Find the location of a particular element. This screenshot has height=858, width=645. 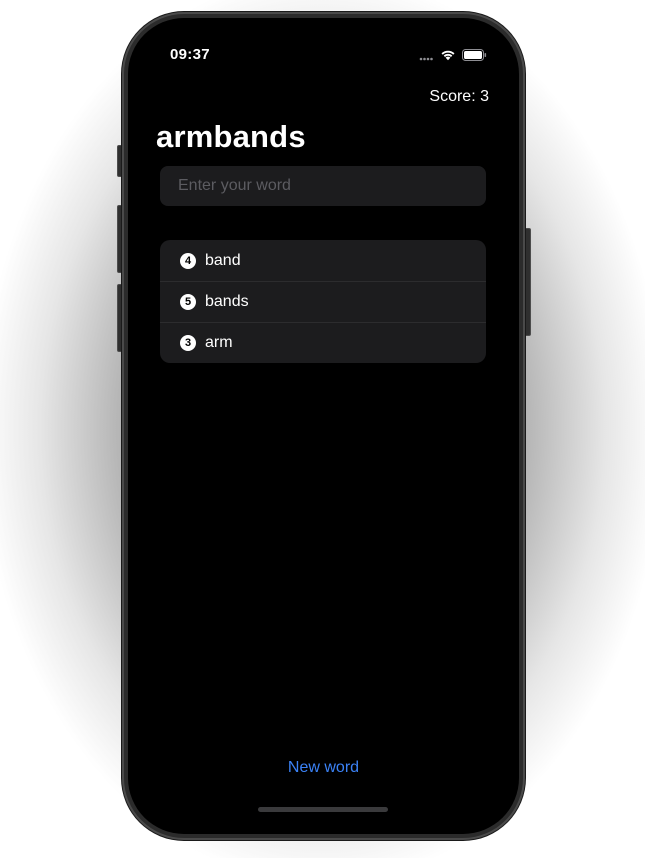

score-label: Score: 3 is located at coordinates (459, 96).